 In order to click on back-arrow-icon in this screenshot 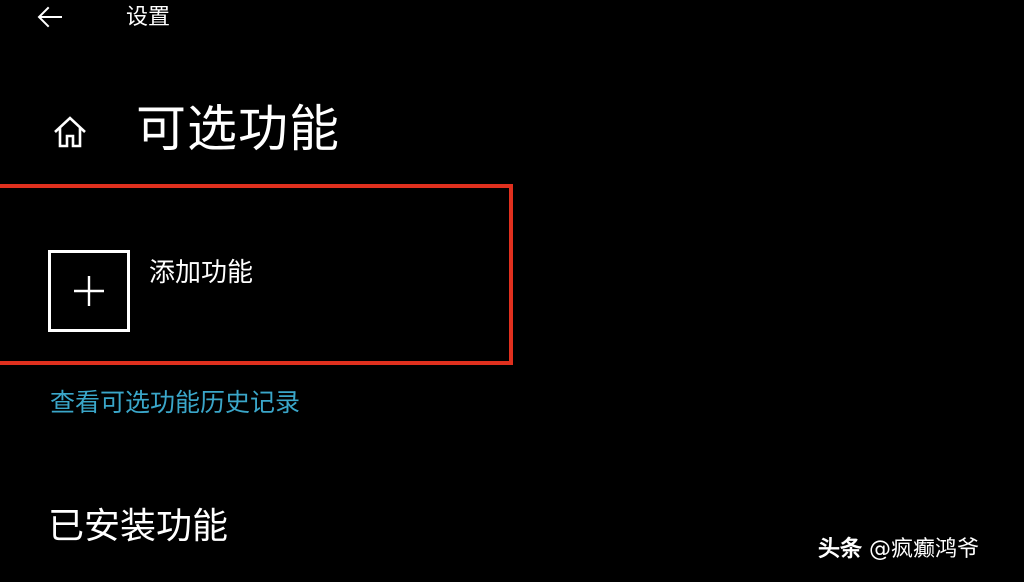, I will do `click(49, 17)`.